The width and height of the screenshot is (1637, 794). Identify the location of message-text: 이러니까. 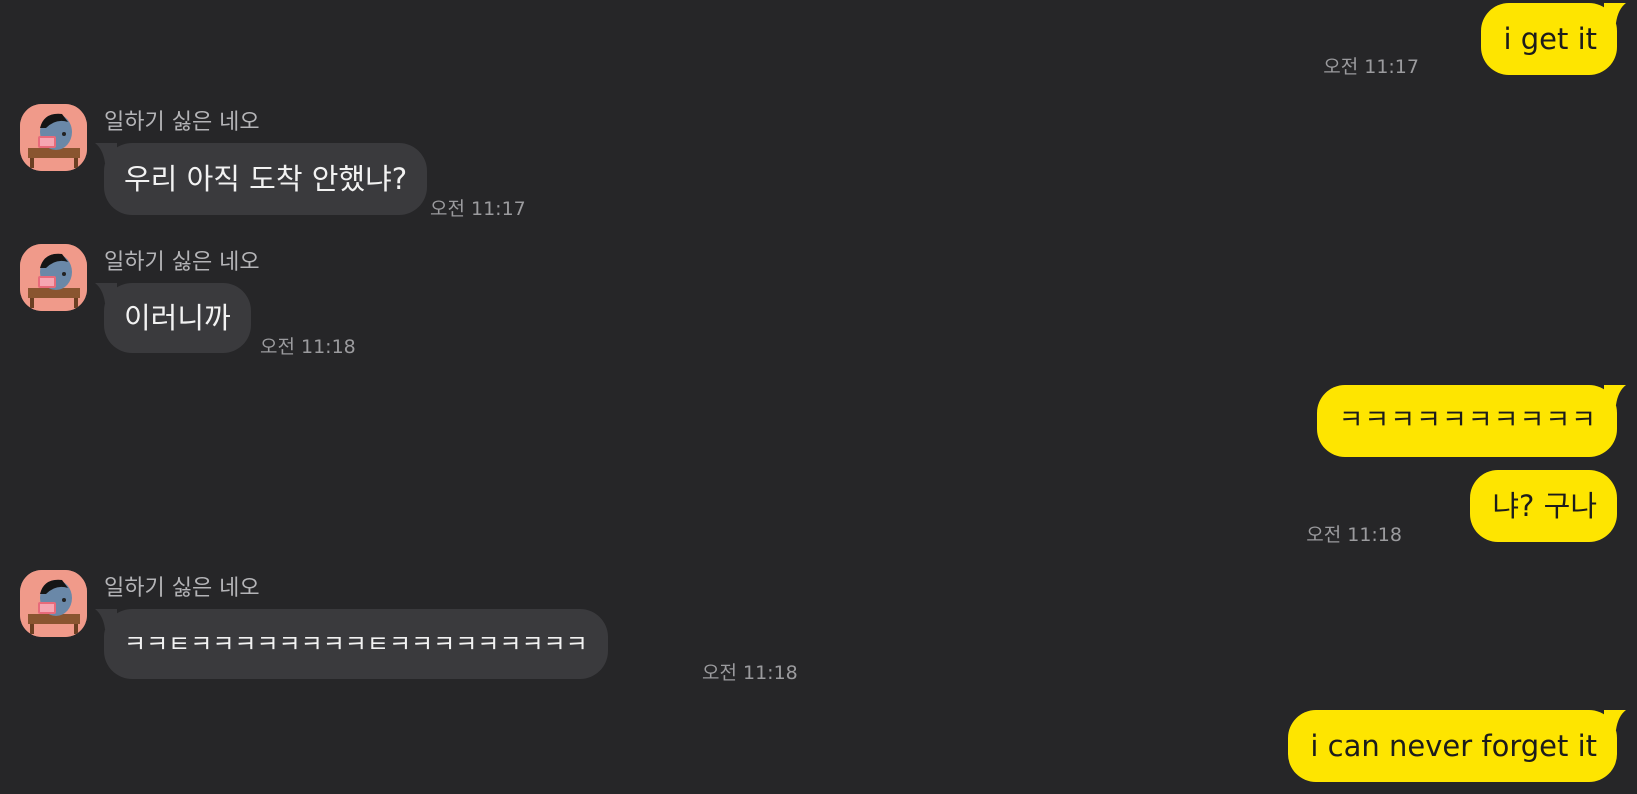
(177, 318).